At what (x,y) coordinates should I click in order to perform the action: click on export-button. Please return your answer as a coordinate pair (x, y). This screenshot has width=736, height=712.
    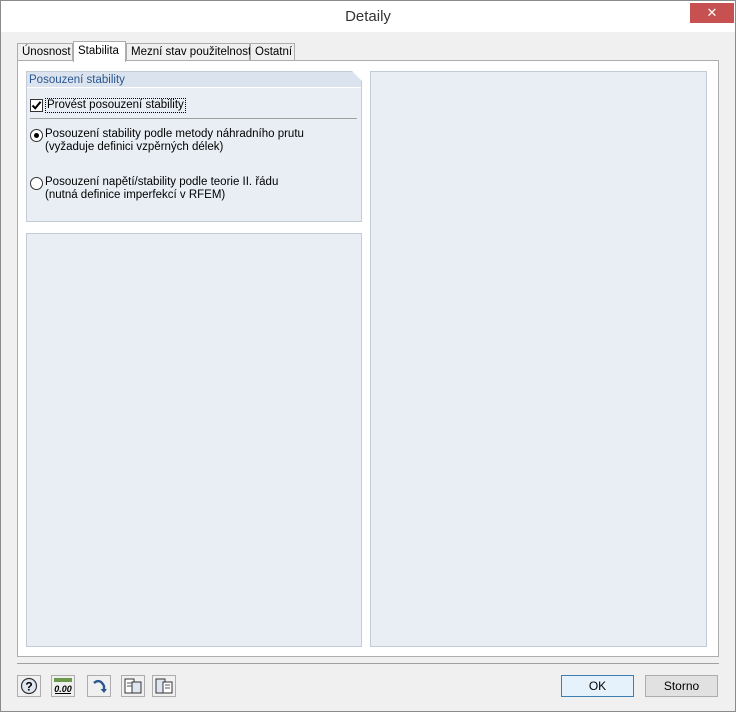
    Looking at the image, I should click on (133, 686).